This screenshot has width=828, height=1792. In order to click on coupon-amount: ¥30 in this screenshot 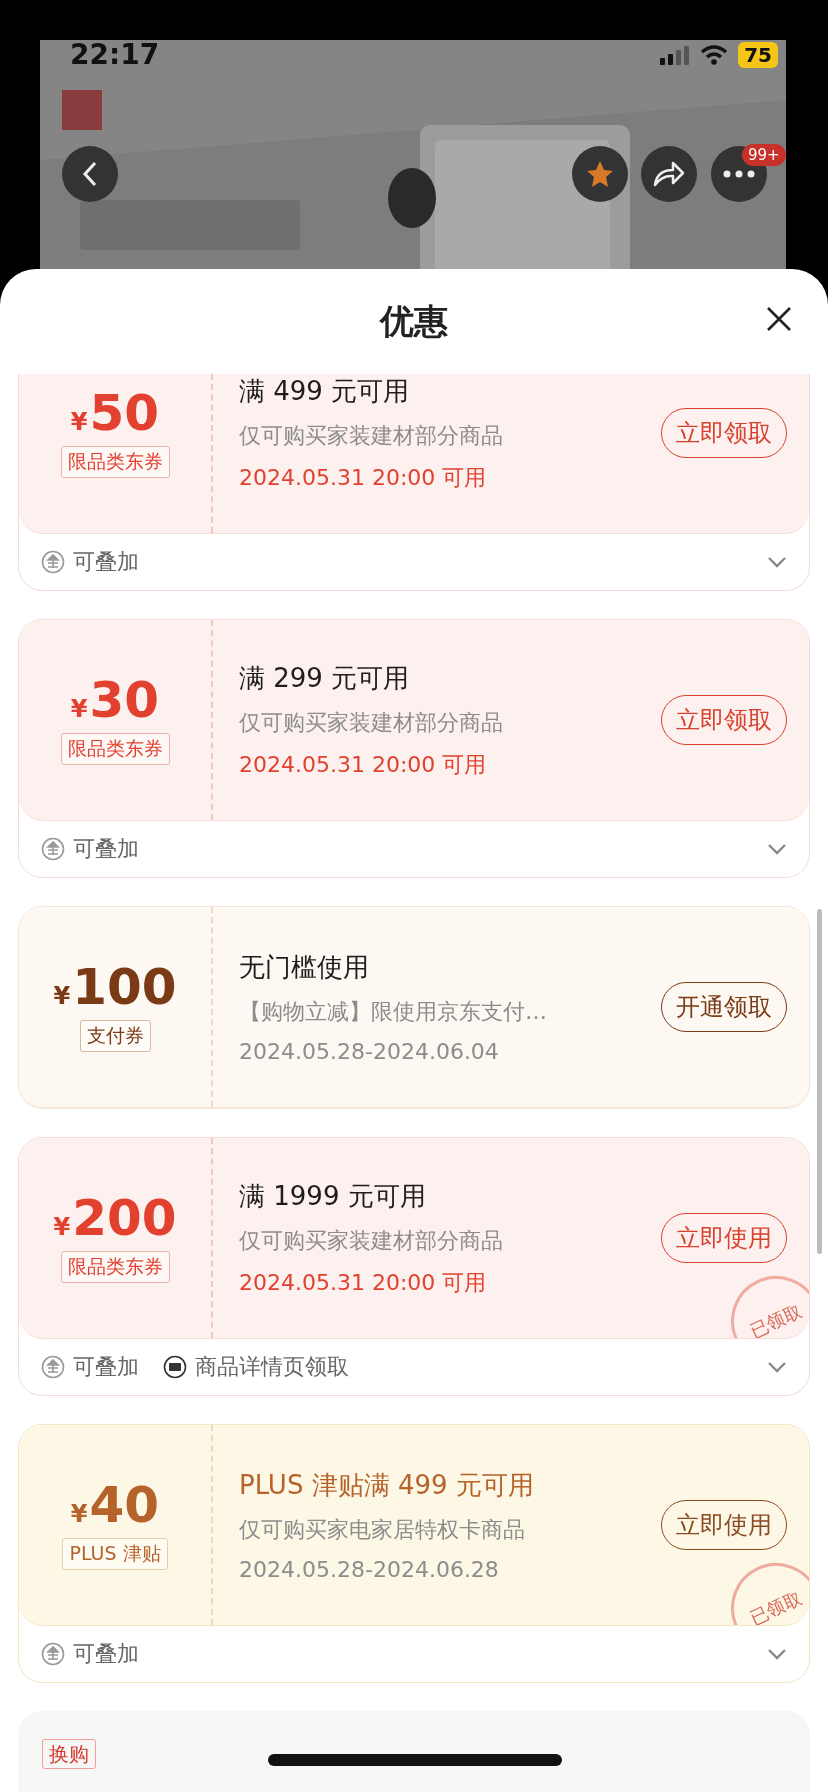, I will do `click(115, 700)`.